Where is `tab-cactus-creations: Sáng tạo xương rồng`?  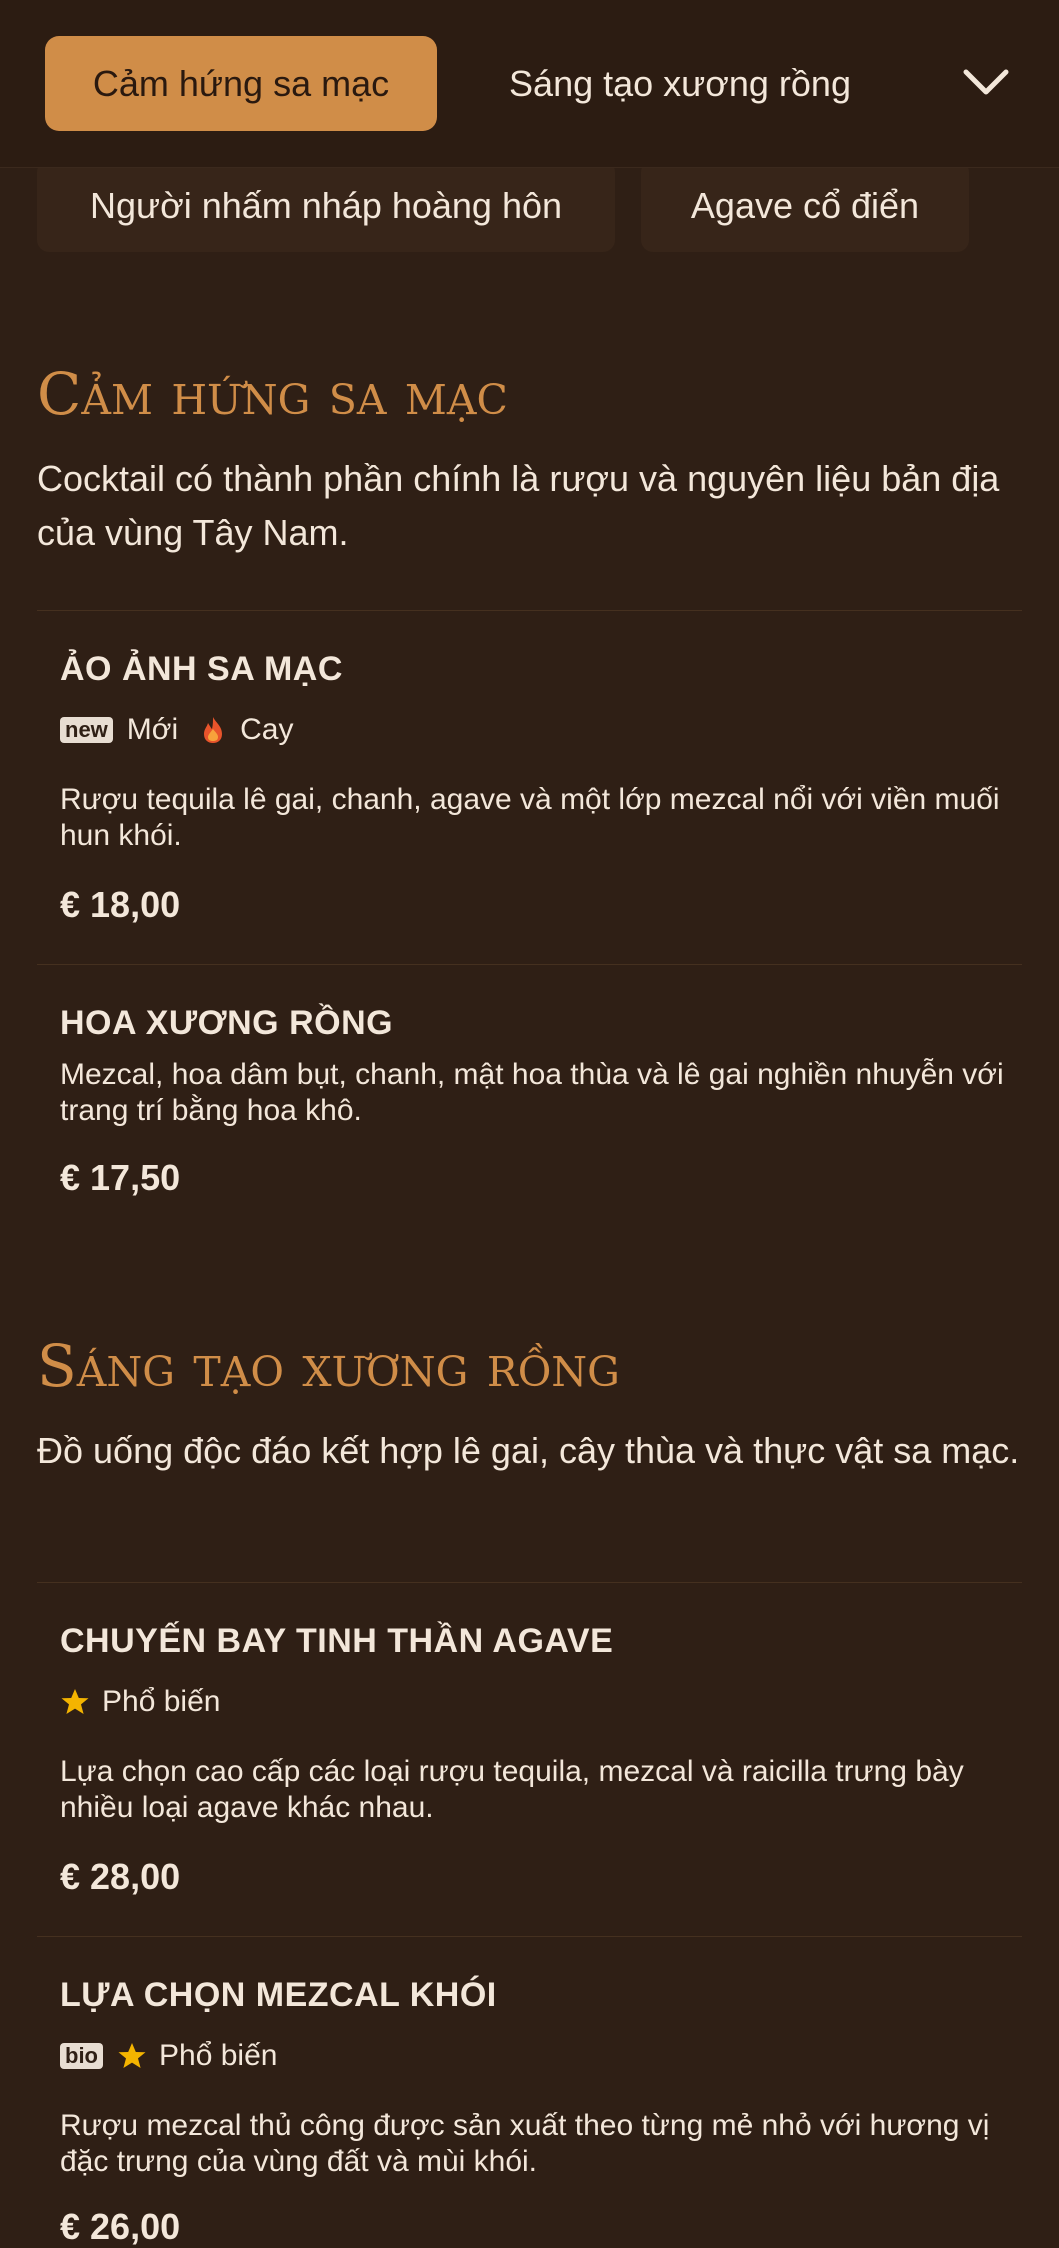
tab-cactus-creations: Sáng tạo xương rồng is located at coordinates (680, 83).